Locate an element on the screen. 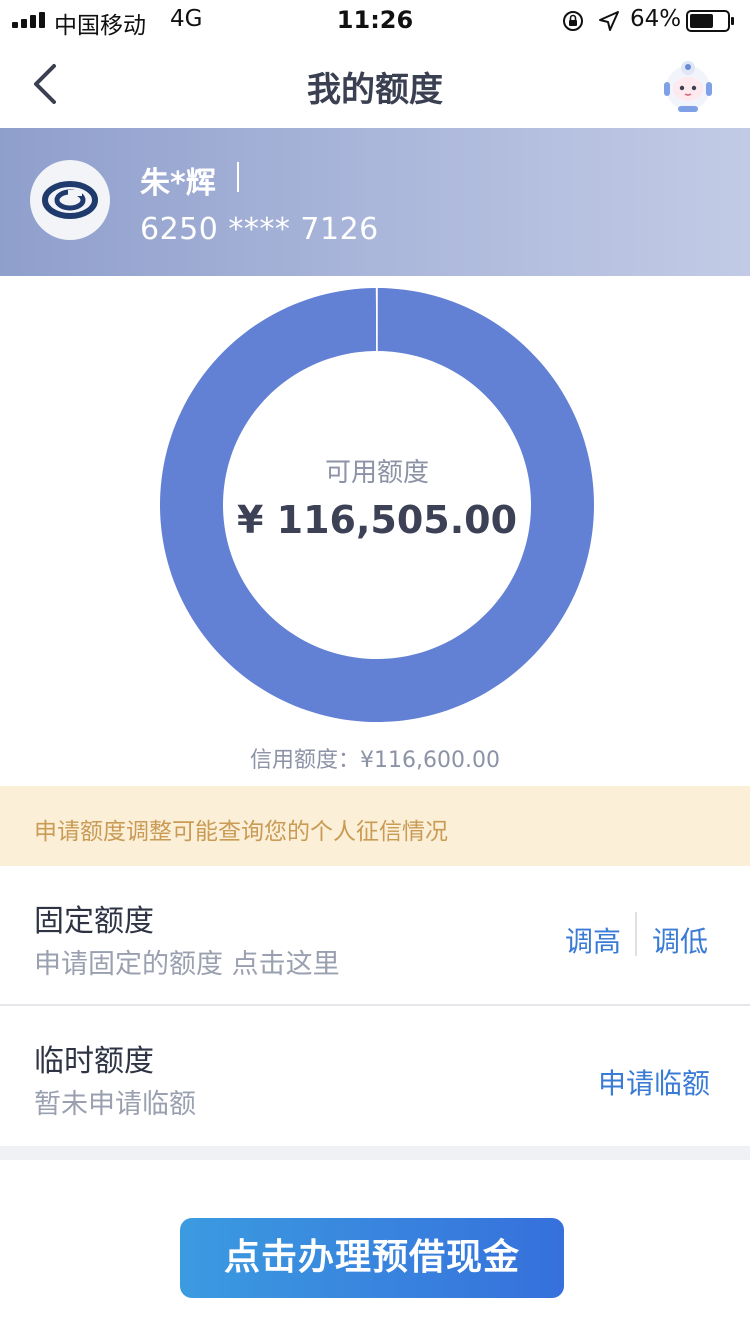 The height and width of the screenshot is (1334, 750). fixed-quota-subtitle: 申请固定的额度 点击这里 is located at coordinates (187, 961).